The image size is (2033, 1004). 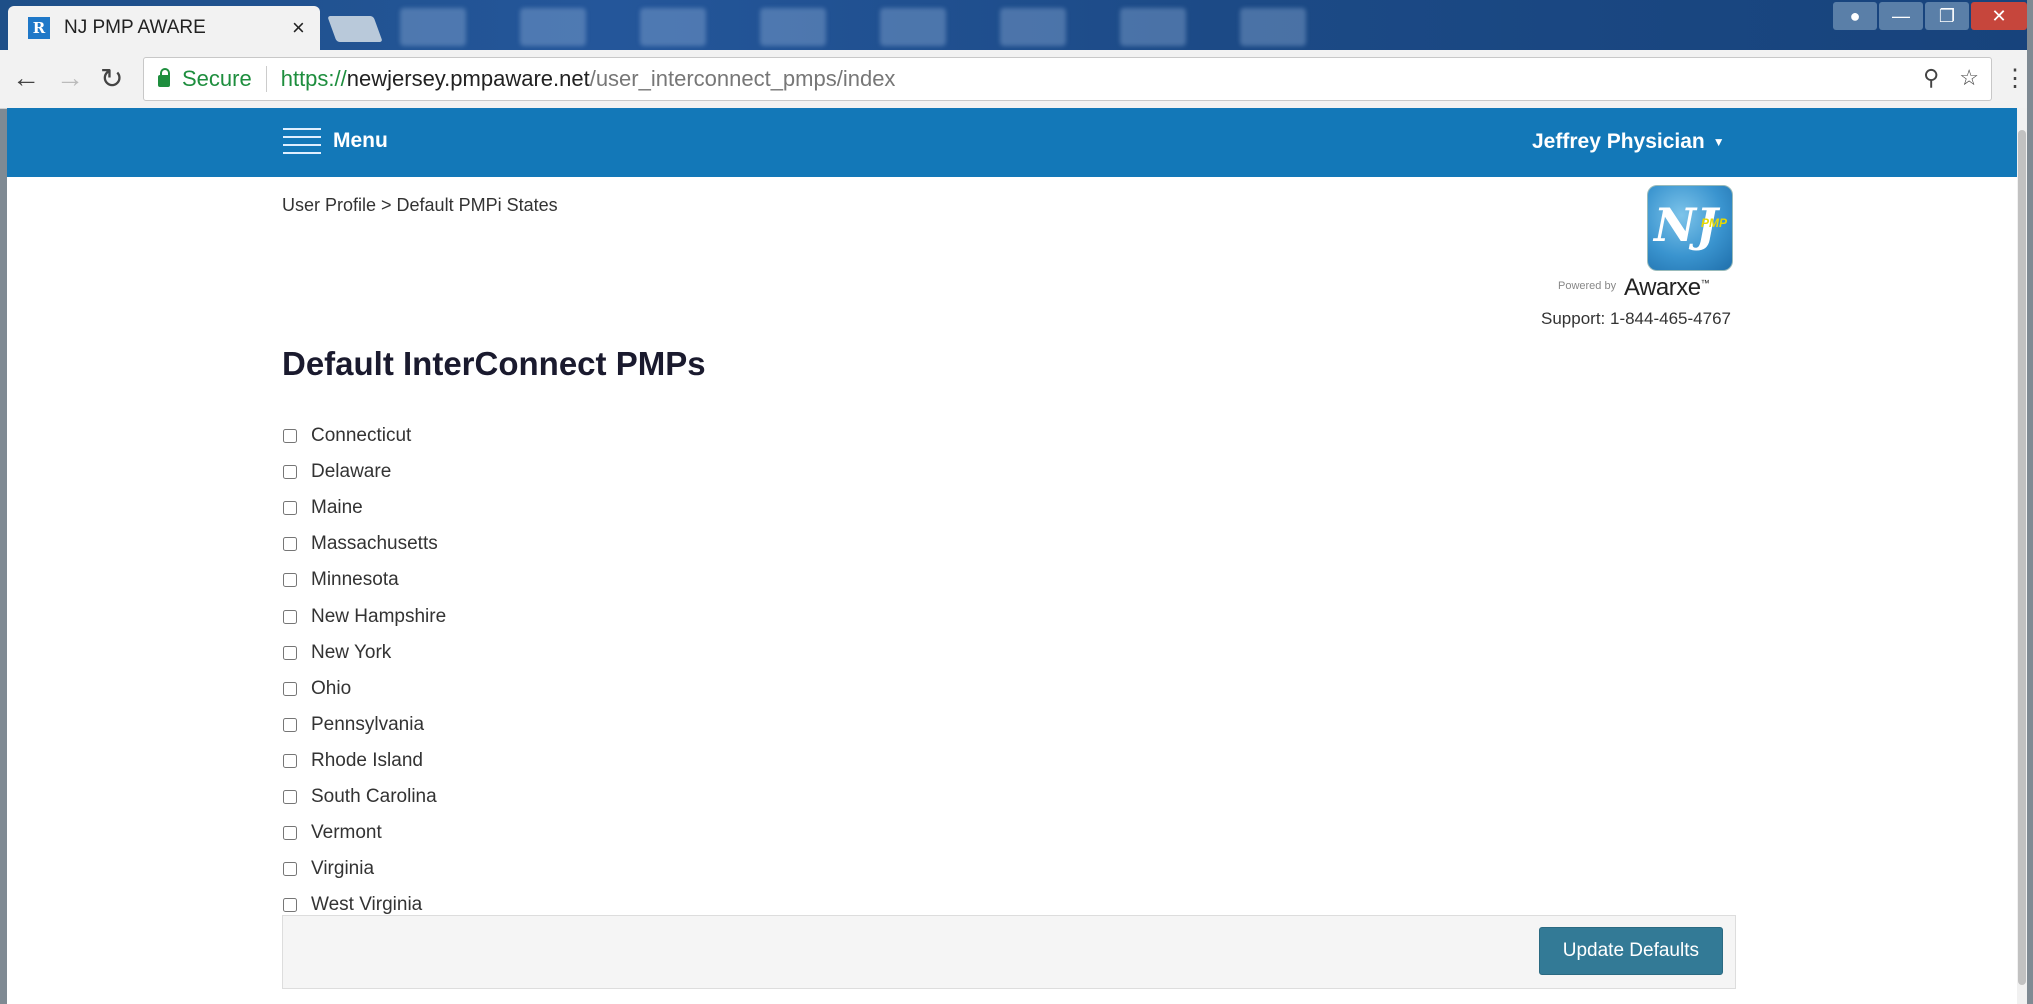 What do you see at coordinates (355, 580) in the screenshot?
I see `state-label: Minnesota` at bounding box center [355, 580].